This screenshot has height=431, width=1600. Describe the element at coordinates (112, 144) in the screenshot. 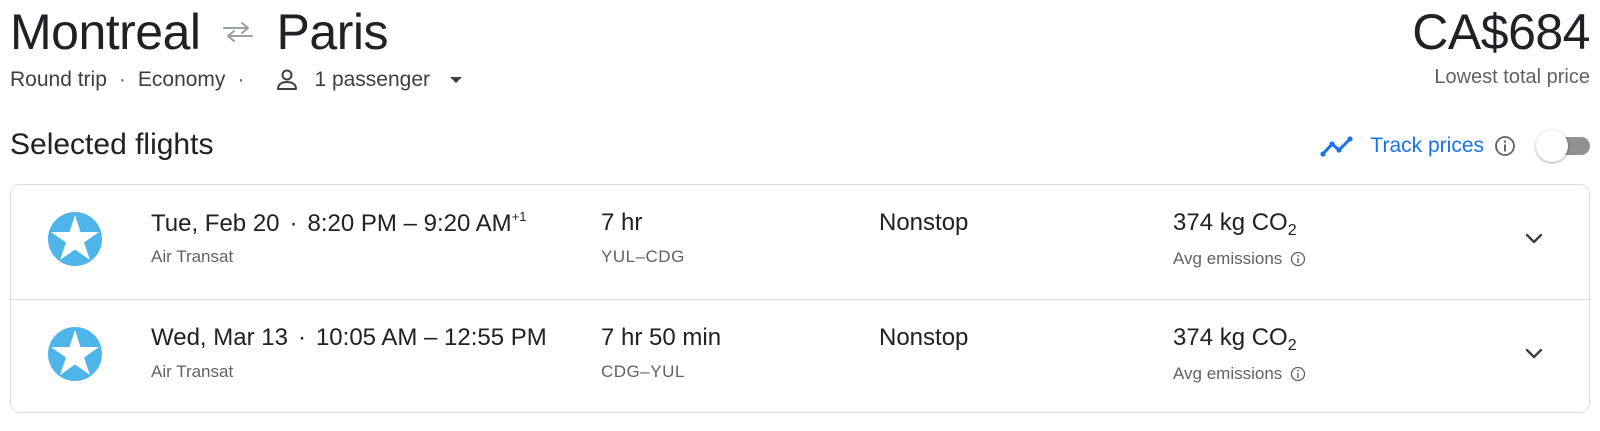

I see `section-title: Selected flights` at that location.